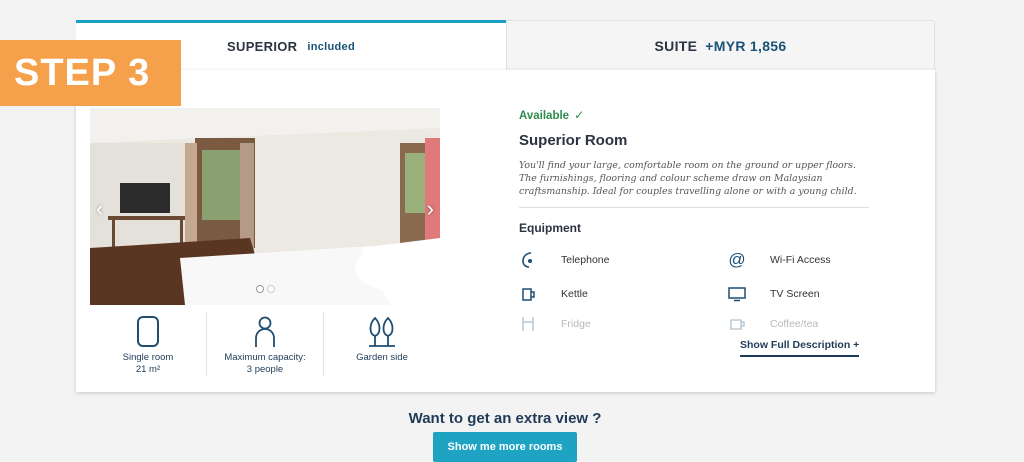 The image size is (1024, 462). I want to click on carousel-dots, so click(265, 289).